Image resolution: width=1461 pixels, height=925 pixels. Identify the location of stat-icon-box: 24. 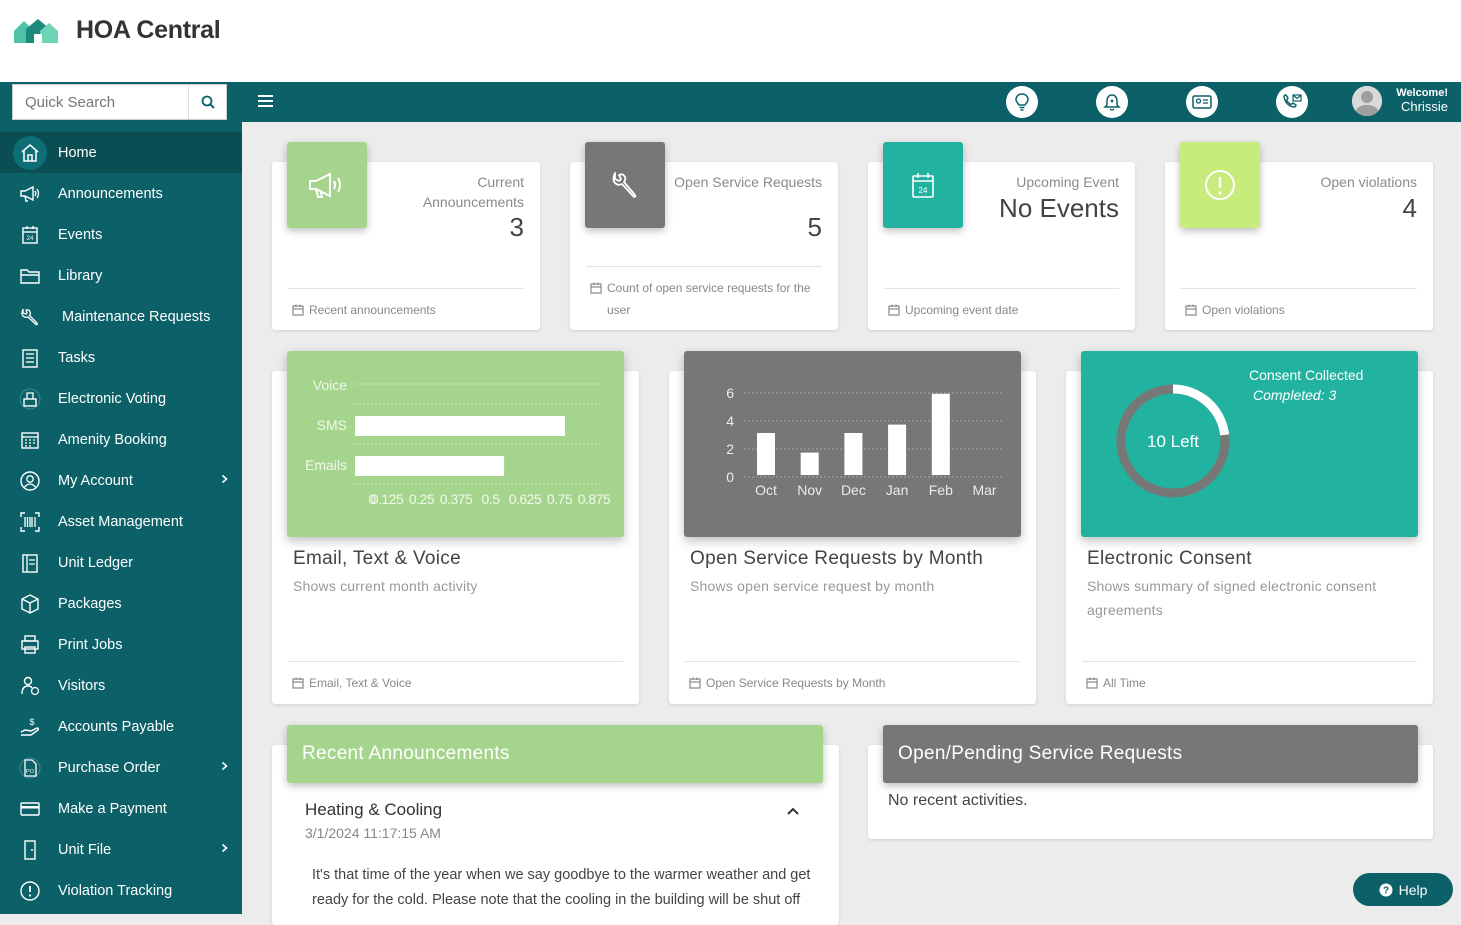
(923, 185).